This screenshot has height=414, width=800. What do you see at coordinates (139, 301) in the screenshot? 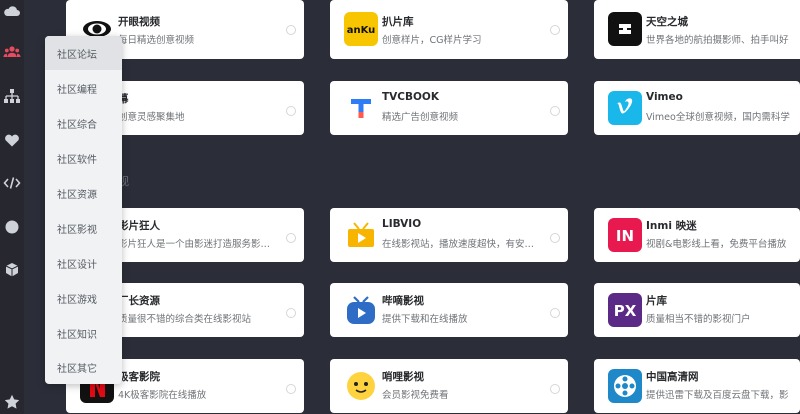
I see `card-title: 厂长资源` at bounding box center [139, 301].